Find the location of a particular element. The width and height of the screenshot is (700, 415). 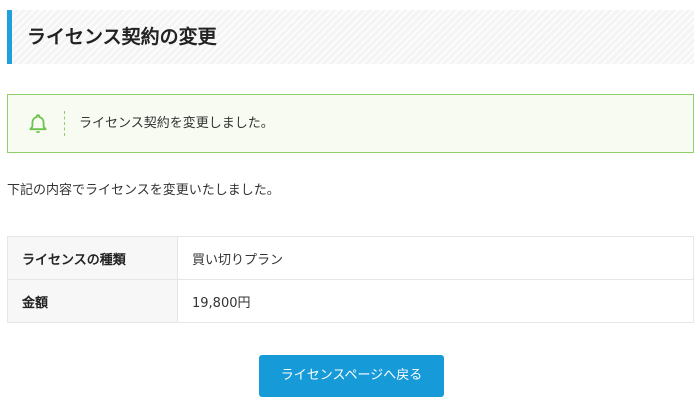

success-notice: ライセンス契約を変更しました。 is located at coordinates (350, 123).